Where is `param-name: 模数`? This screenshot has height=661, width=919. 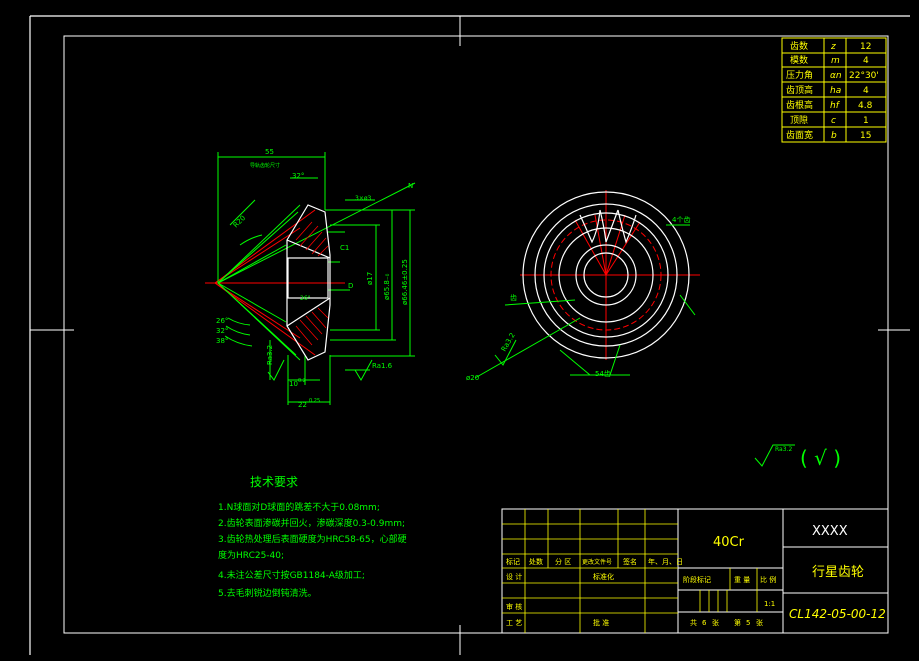 param-name: 模数 is located at coordinates (799, 60).